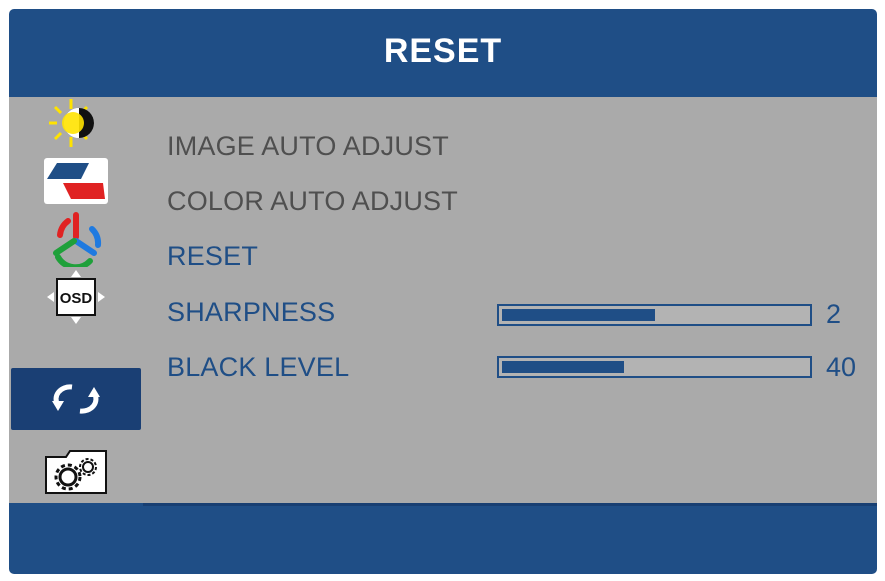 This screenshot has height=581, width=885. I want to click on menu-item-color-auto-adjust: COLOR AUTO ADJUST, so click(312, 201).